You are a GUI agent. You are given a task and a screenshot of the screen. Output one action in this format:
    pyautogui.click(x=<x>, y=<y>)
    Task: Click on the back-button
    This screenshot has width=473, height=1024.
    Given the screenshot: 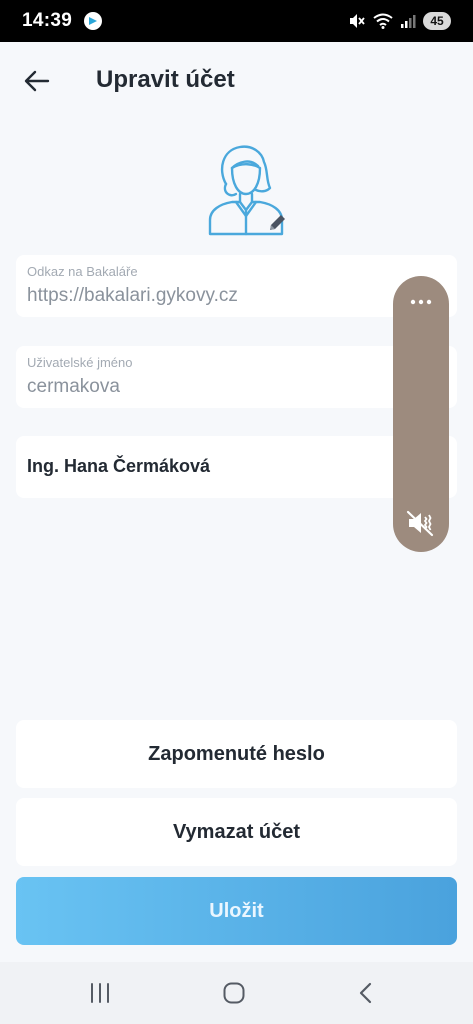 What is the action you would take?
    pyautogui.click(x=37, y=81)
    